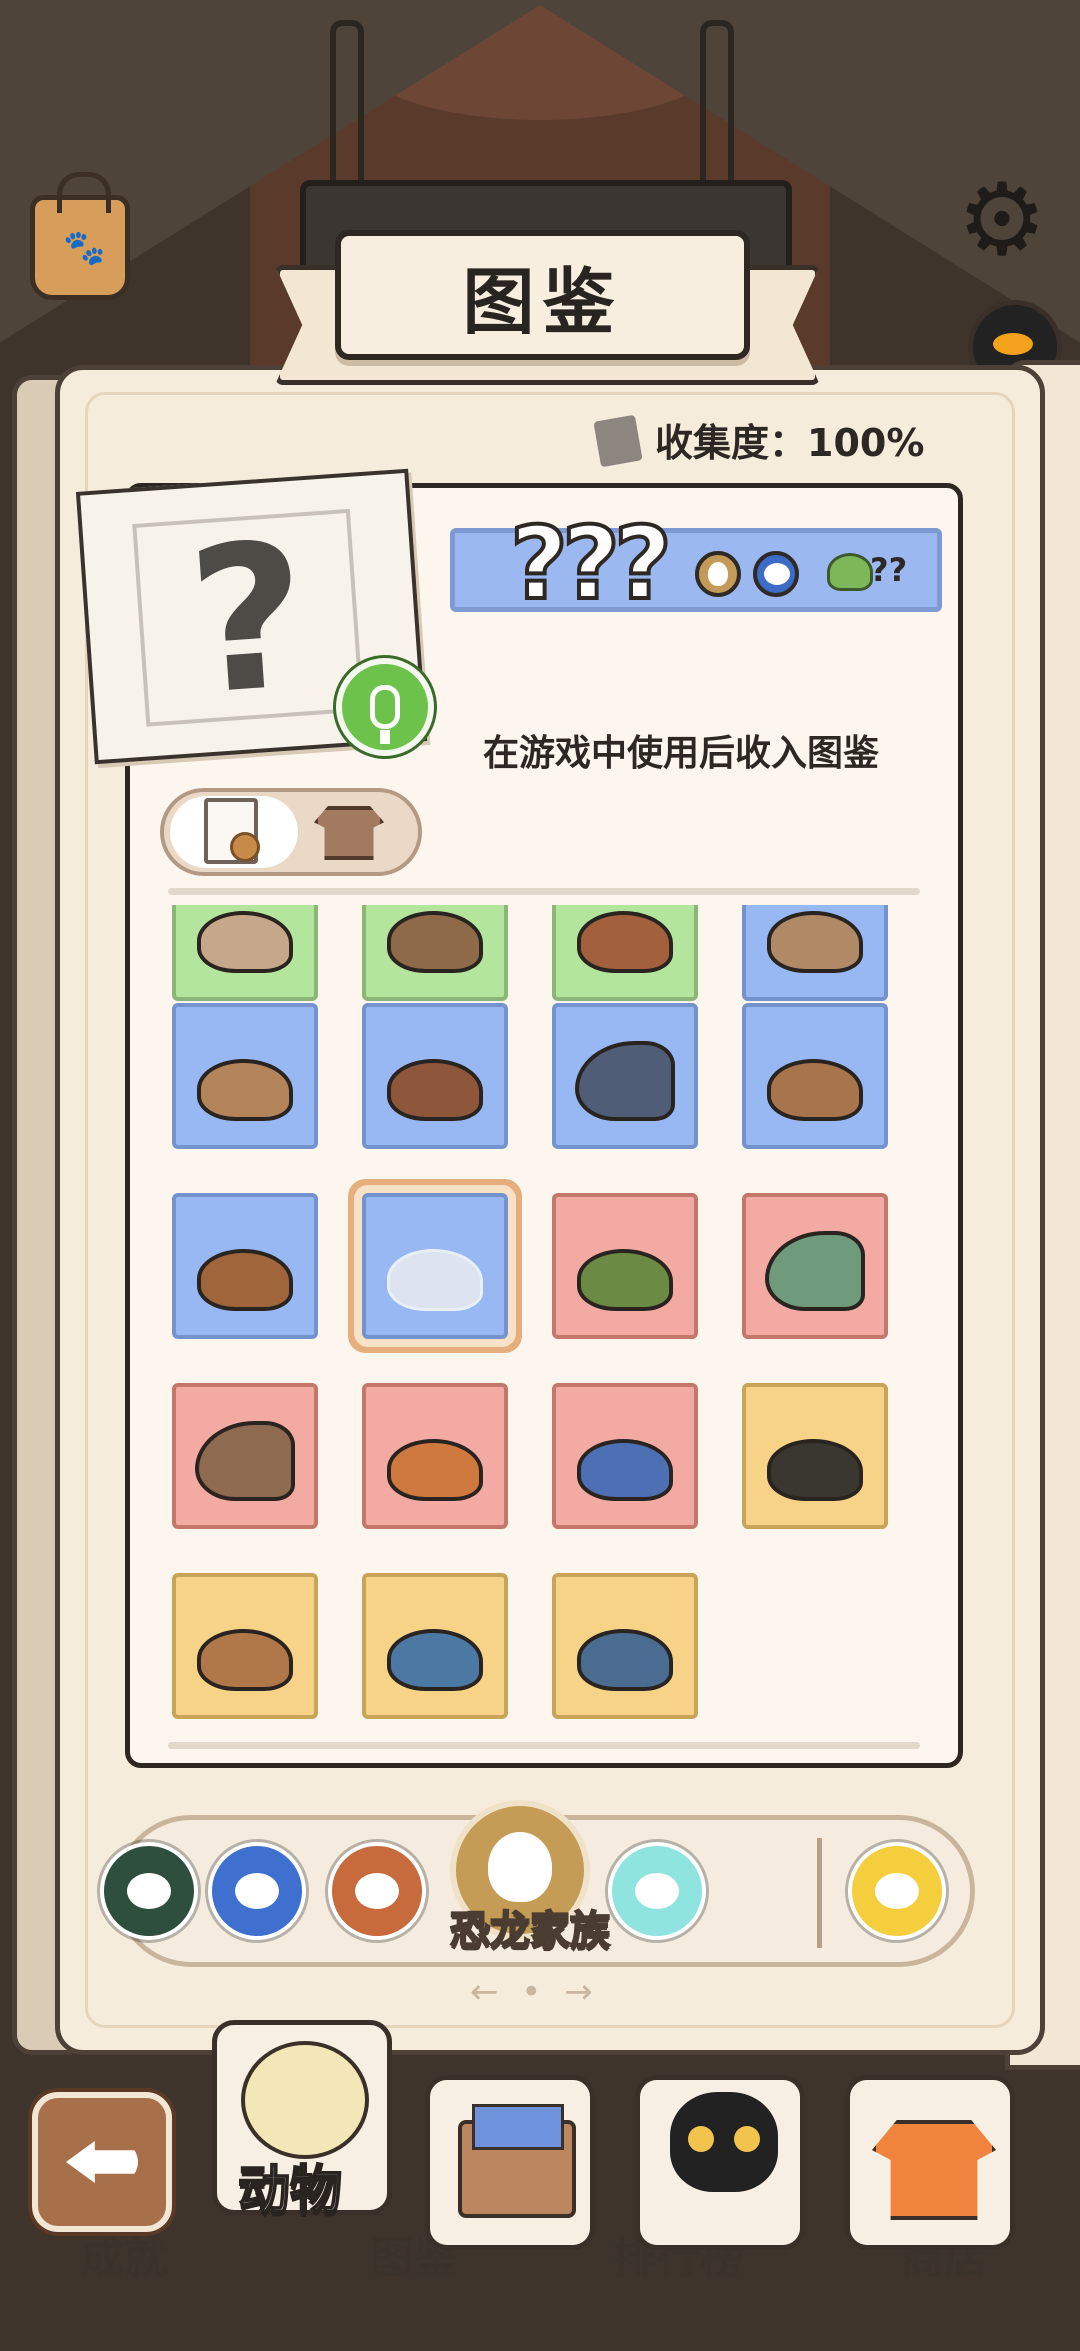 This screenshot has width=1080, height=2351. I want to click on back-button, so click(102, 2162).